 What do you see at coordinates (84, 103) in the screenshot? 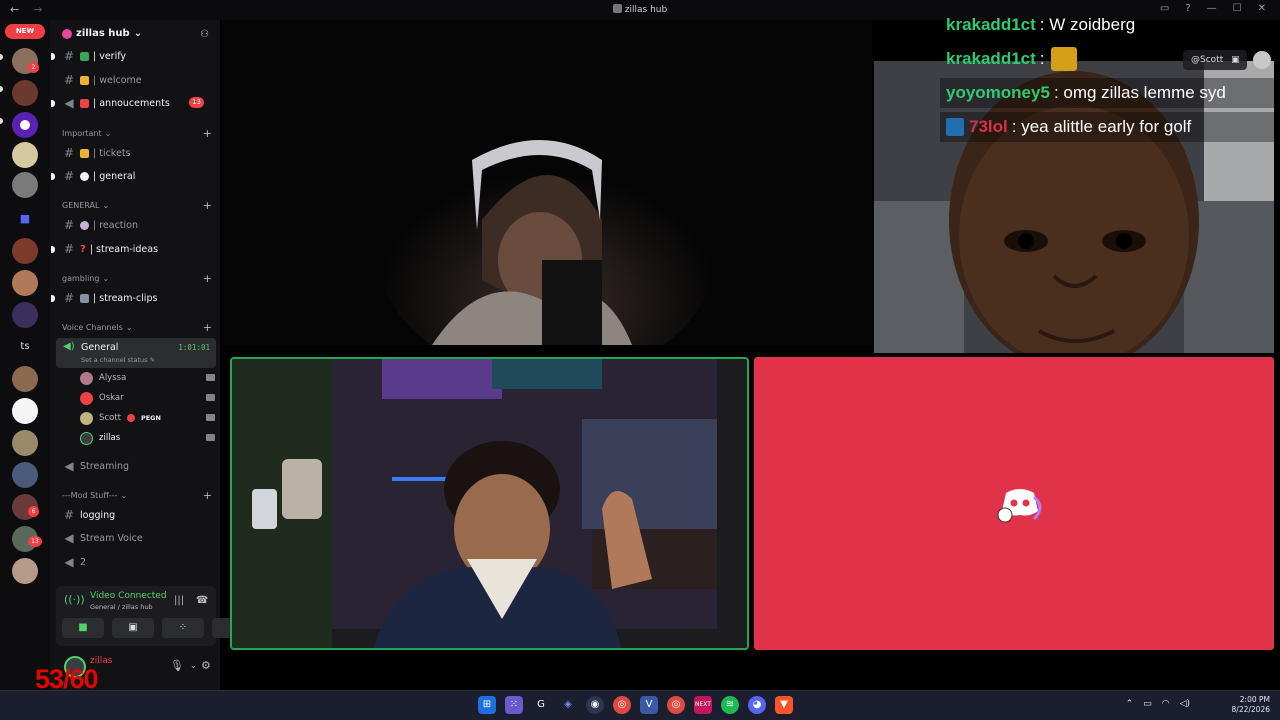
I see `pin-emoji-icon` at bounding box center [84, 103].